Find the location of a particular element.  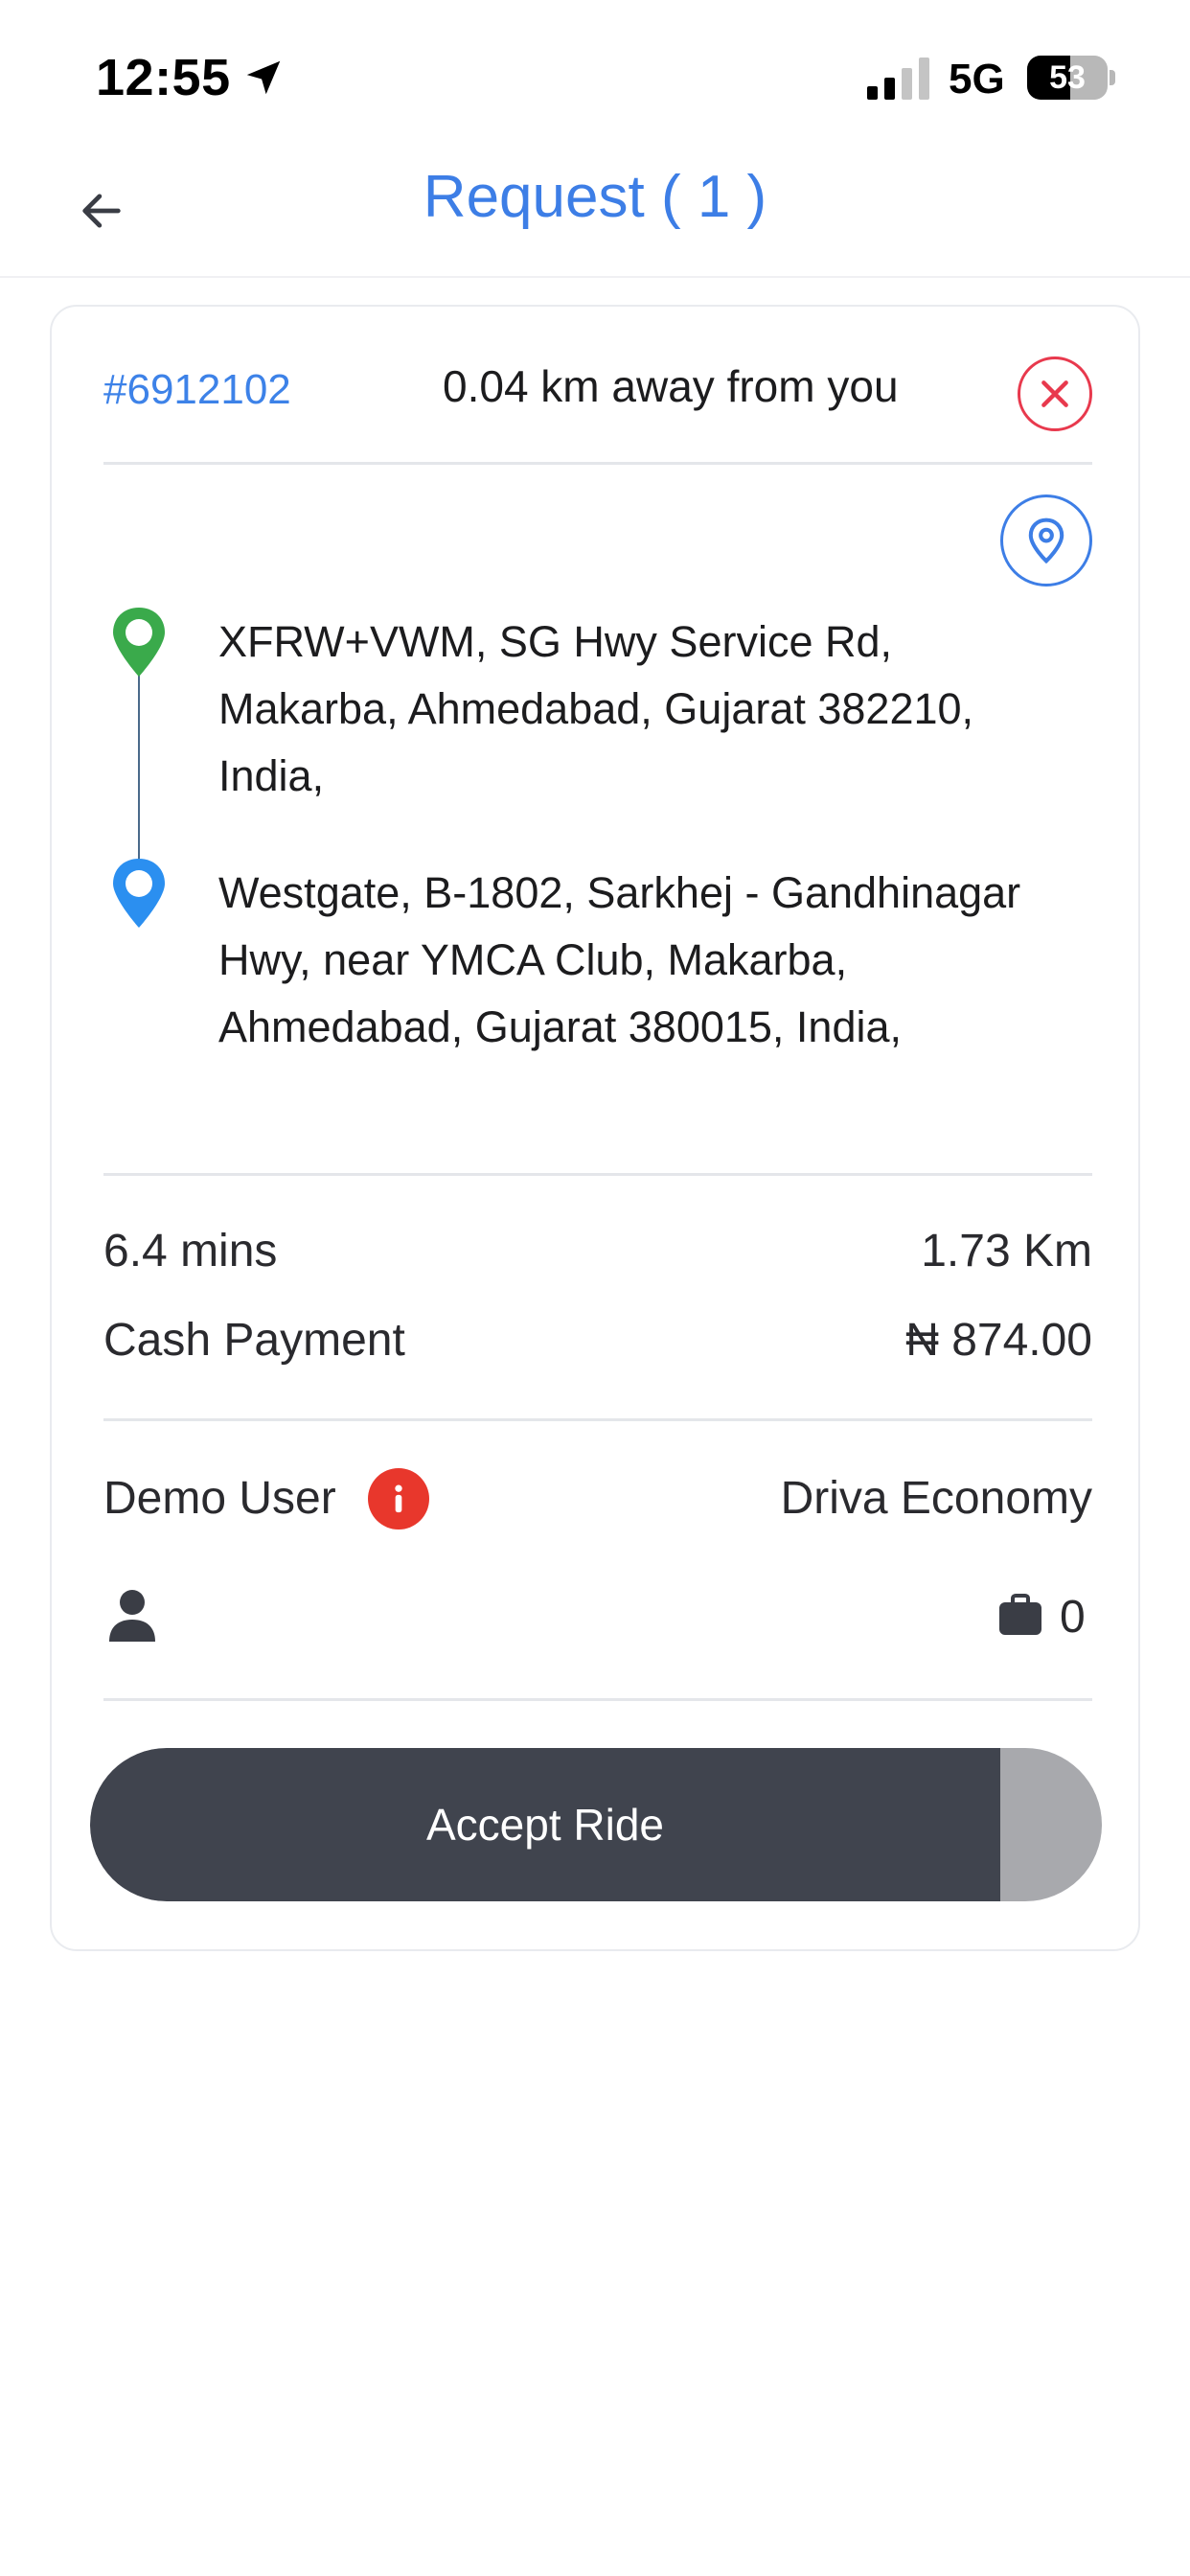

fare-amount: ₦ 874.00 is located at coordinates (999, 1341).